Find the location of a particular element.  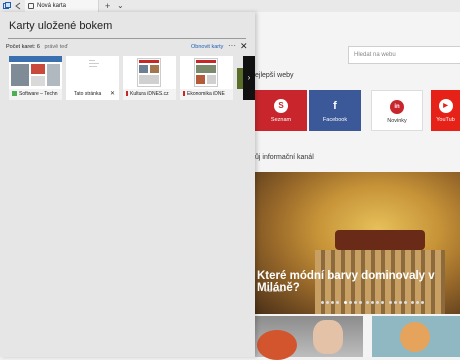

scroll-right-chevron-icon: › is located at coordinates (249, 78).